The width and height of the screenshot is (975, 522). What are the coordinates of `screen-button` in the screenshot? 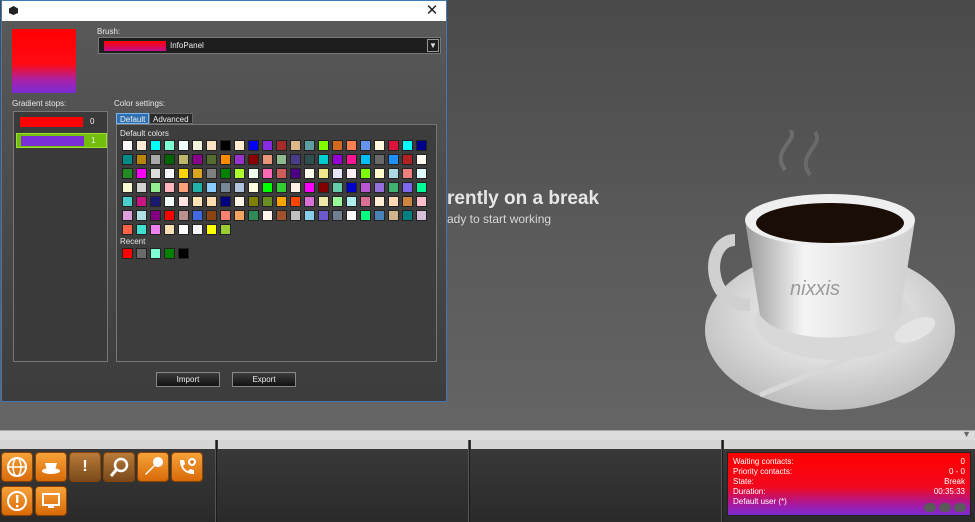 It's located at (51, 501).